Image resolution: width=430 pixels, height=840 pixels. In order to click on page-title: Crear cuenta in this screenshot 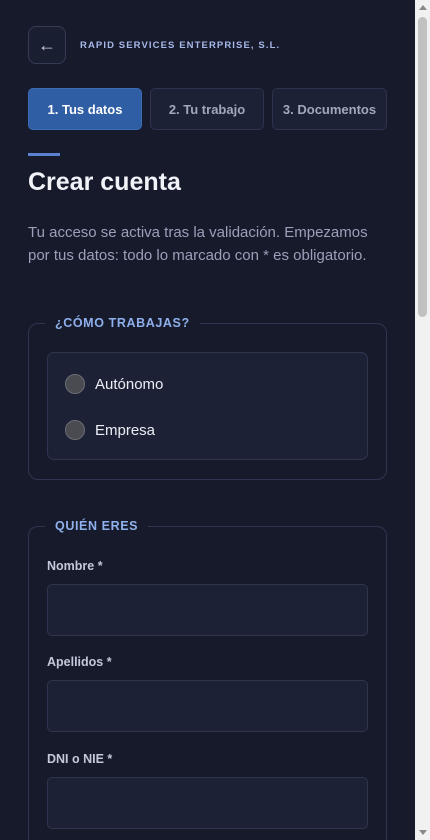, I will do `click(104, 182)`.